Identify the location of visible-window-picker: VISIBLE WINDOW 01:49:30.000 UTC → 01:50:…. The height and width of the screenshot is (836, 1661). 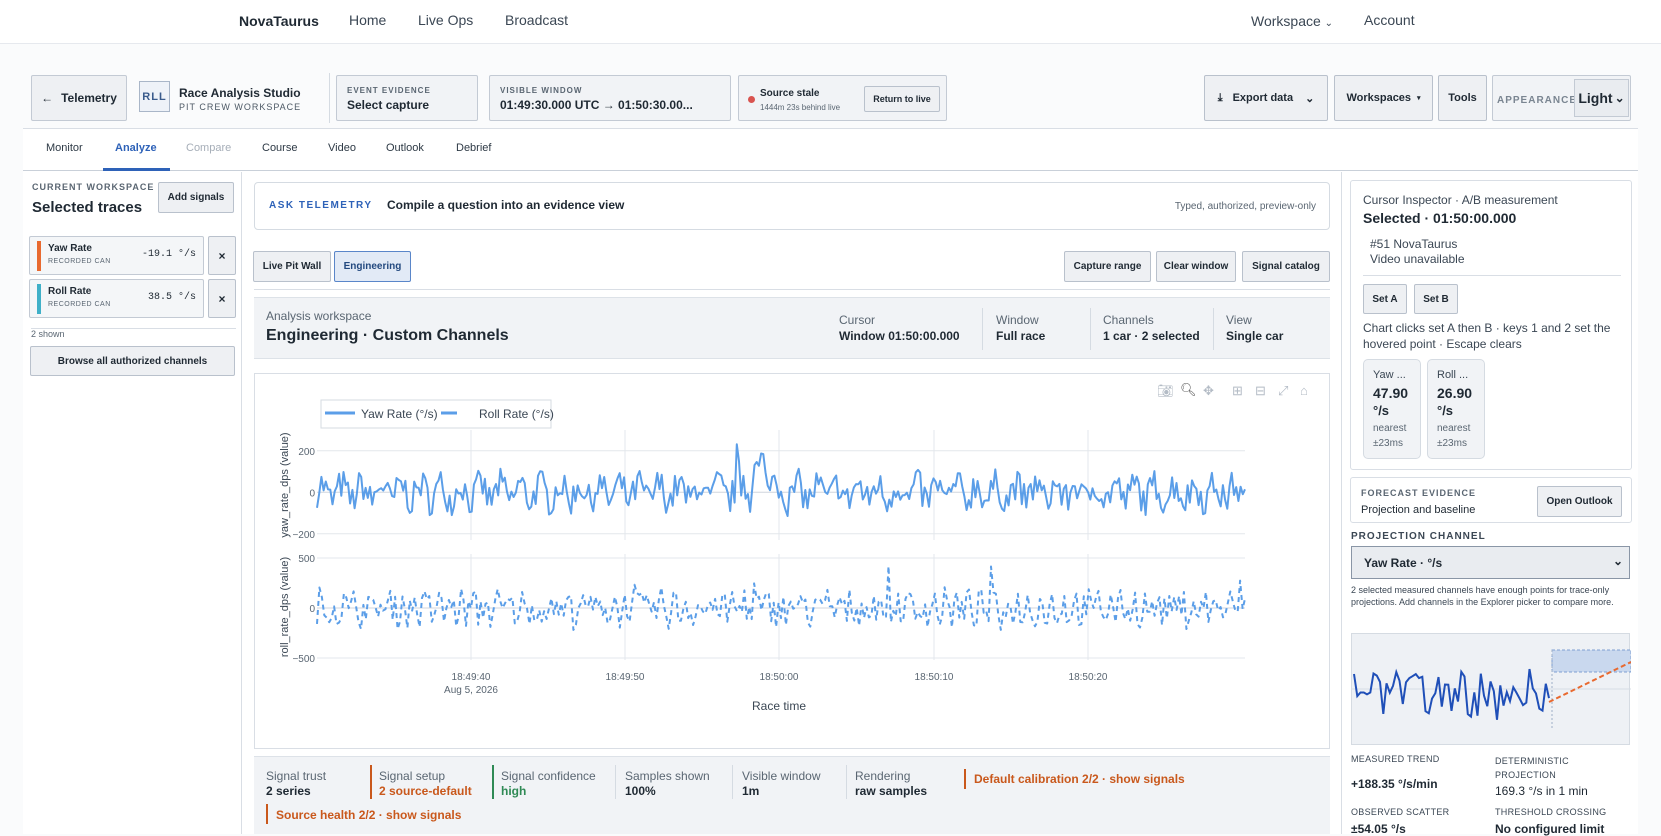
(610, 98).